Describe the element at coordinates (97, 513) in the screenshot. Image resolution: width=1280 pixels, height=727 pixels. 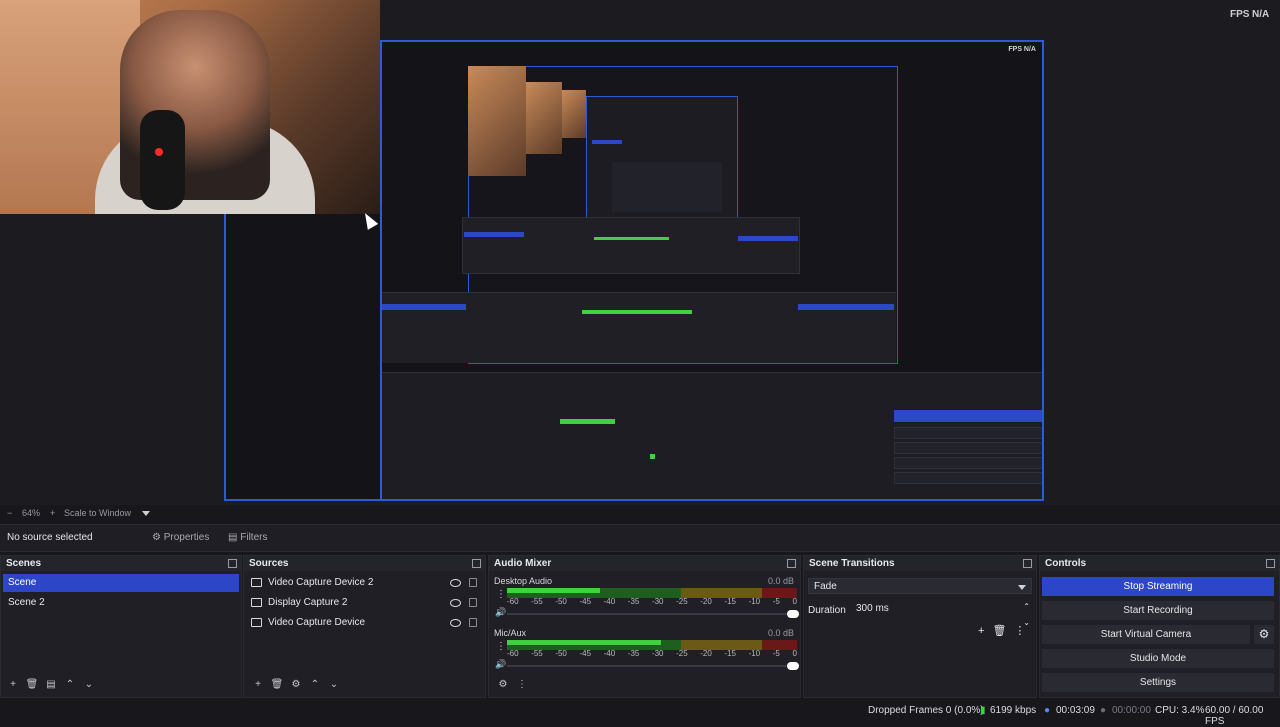
I see `scale-mode-select: Scale to Window` at that location.